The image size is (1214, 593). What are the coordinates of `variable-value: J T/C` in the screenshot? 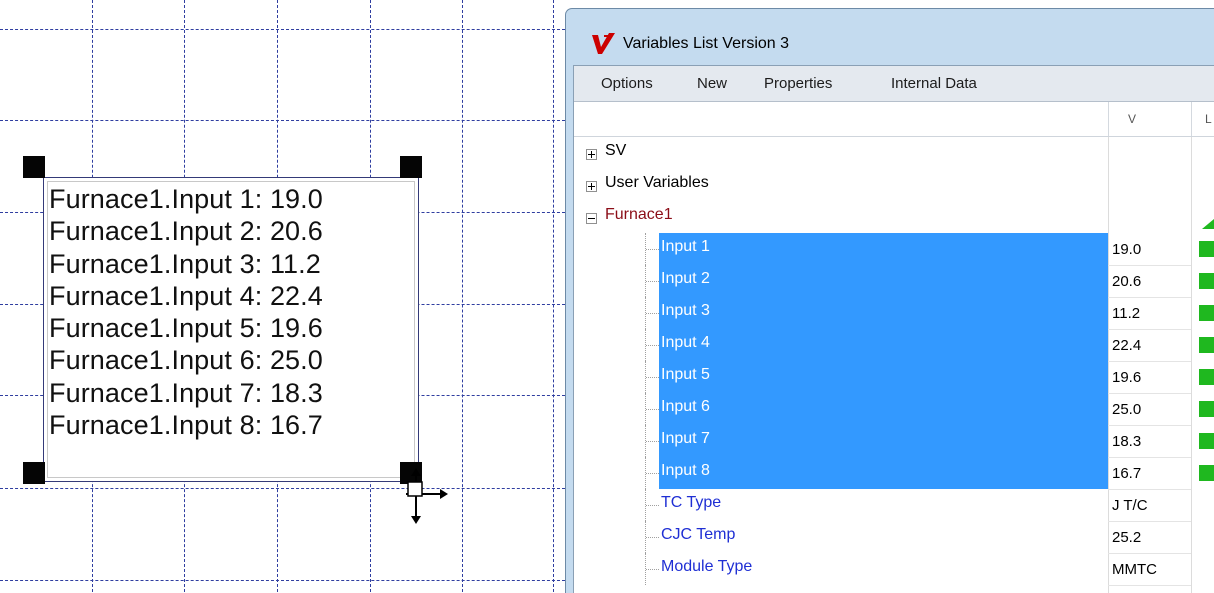 It's located at (1130, 505).